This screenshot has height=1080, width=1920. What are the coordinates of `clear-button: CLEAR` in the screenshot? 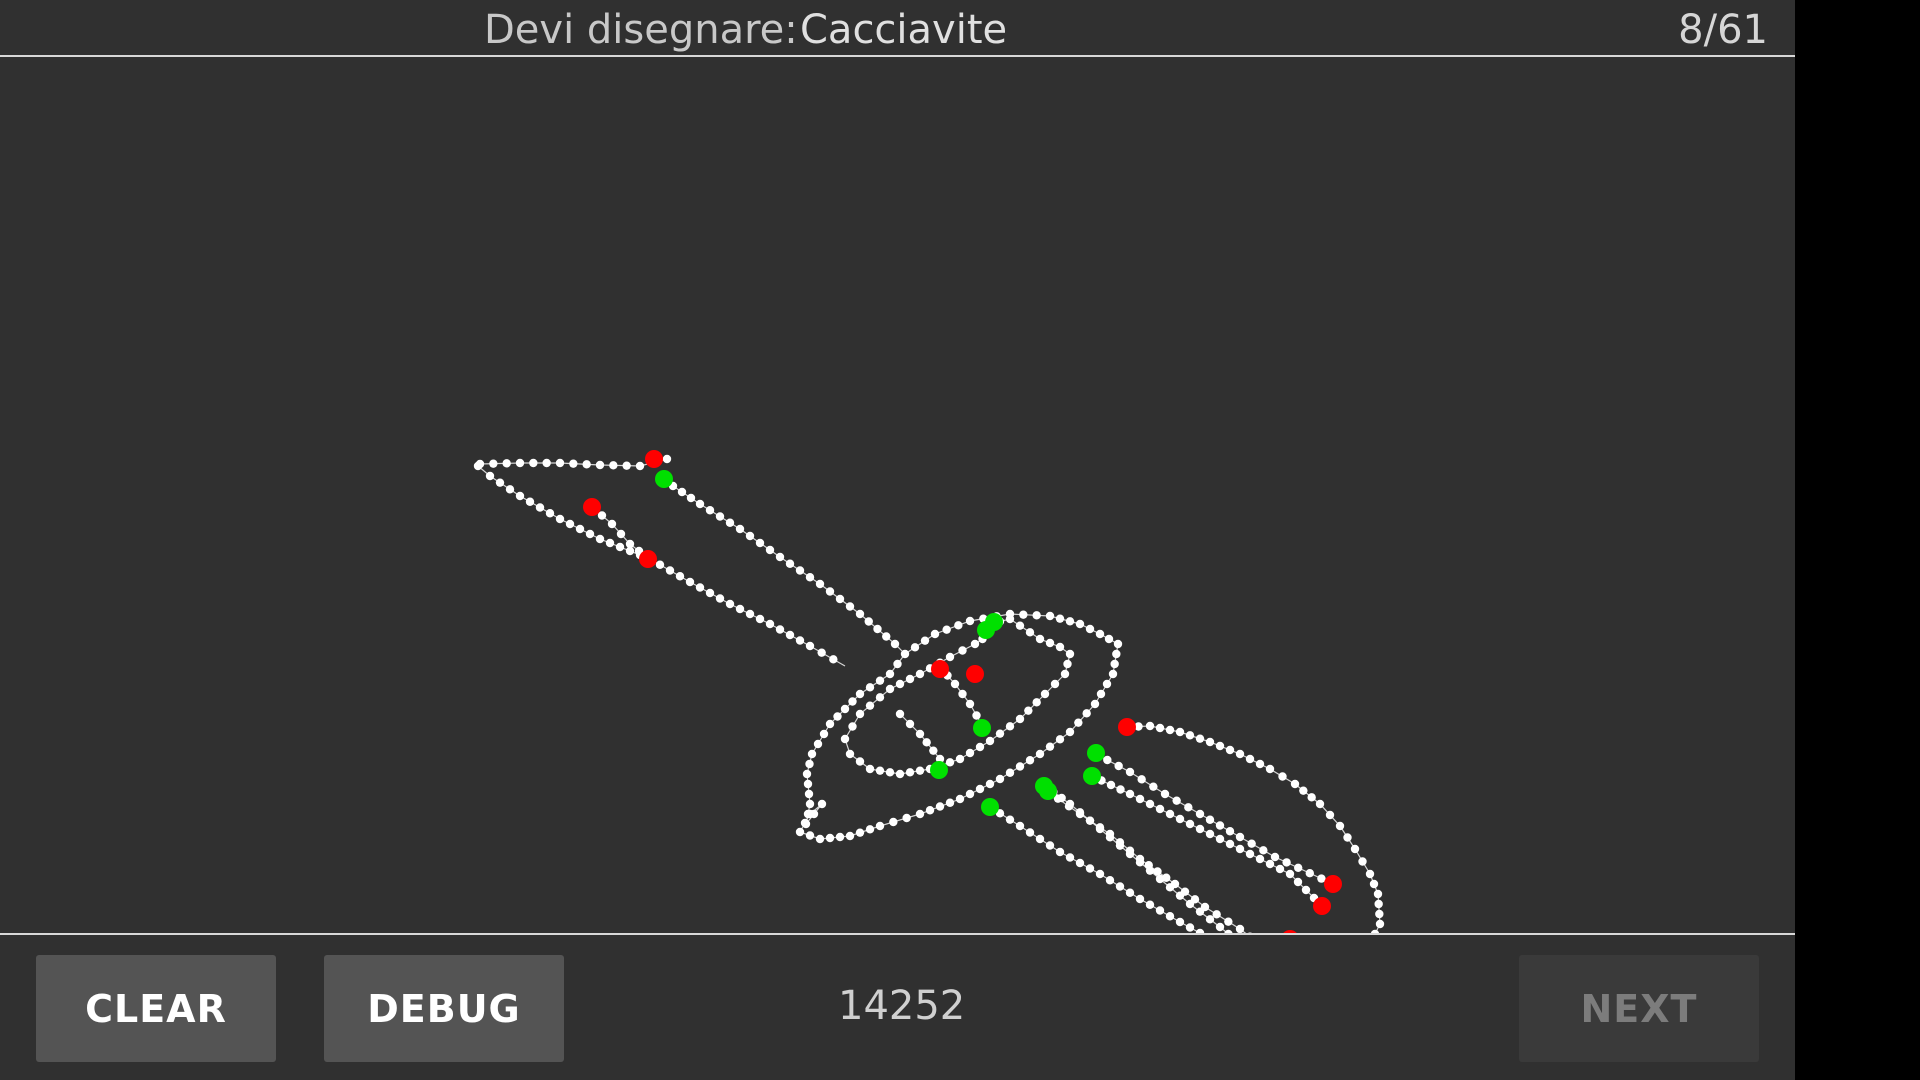 It's located at (156, 1008).